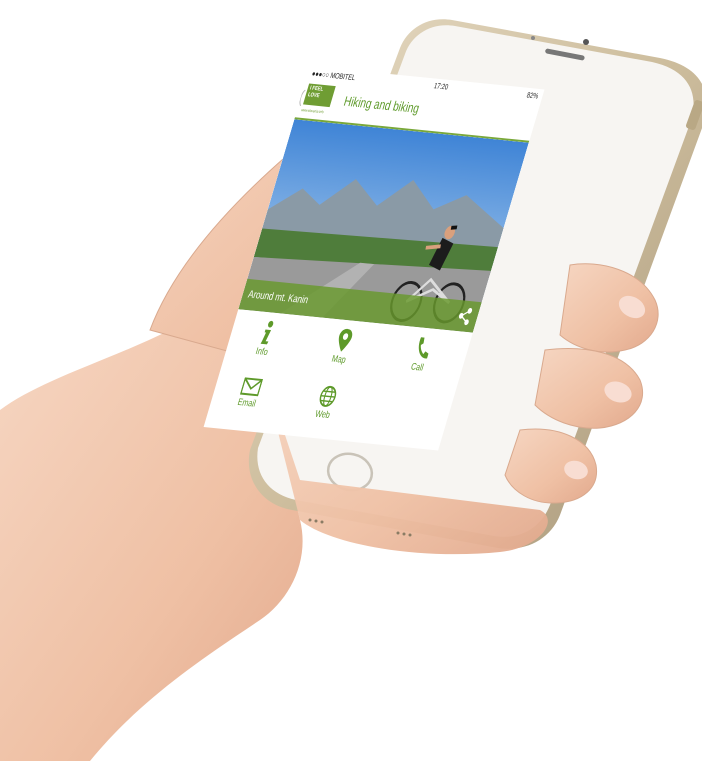  I want to click on email-button: Email, so click(249, 393).